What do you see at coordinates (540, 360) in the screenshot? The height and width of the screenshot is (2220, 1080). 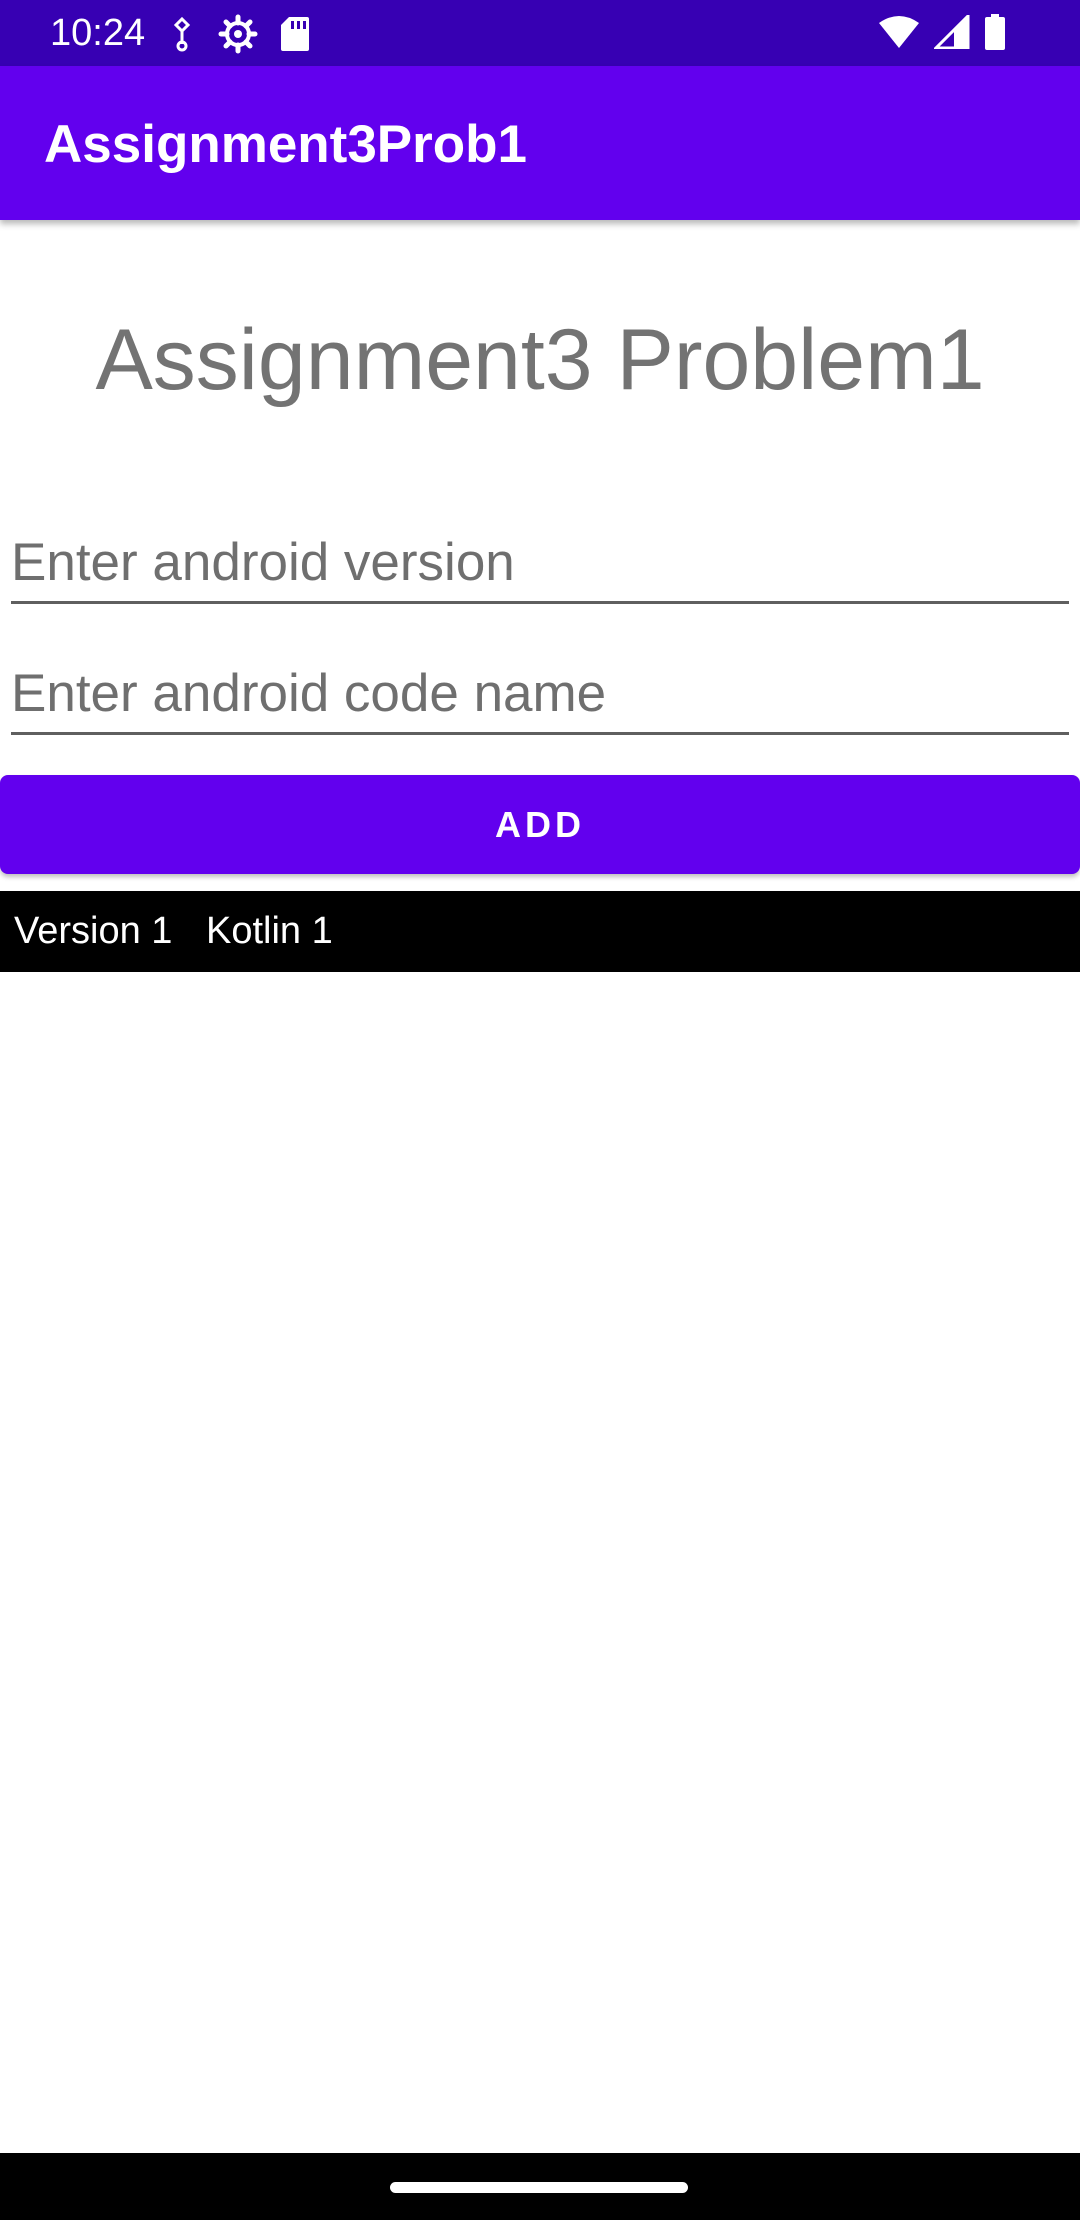 I see `page-heading: Assignment3 Problem1` at bounding box center [540, 360].